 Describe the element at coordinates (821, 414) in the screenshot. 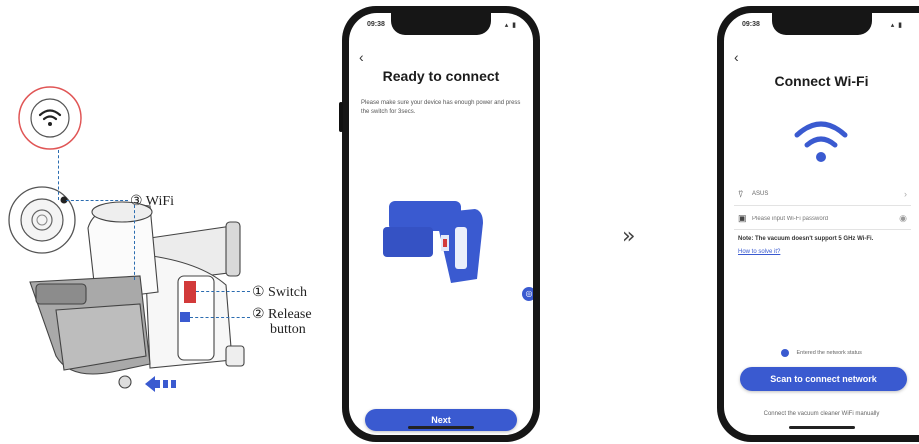

I see `manual-connect-link: Connect the vacuum cleaner WiFi manually` at that location.